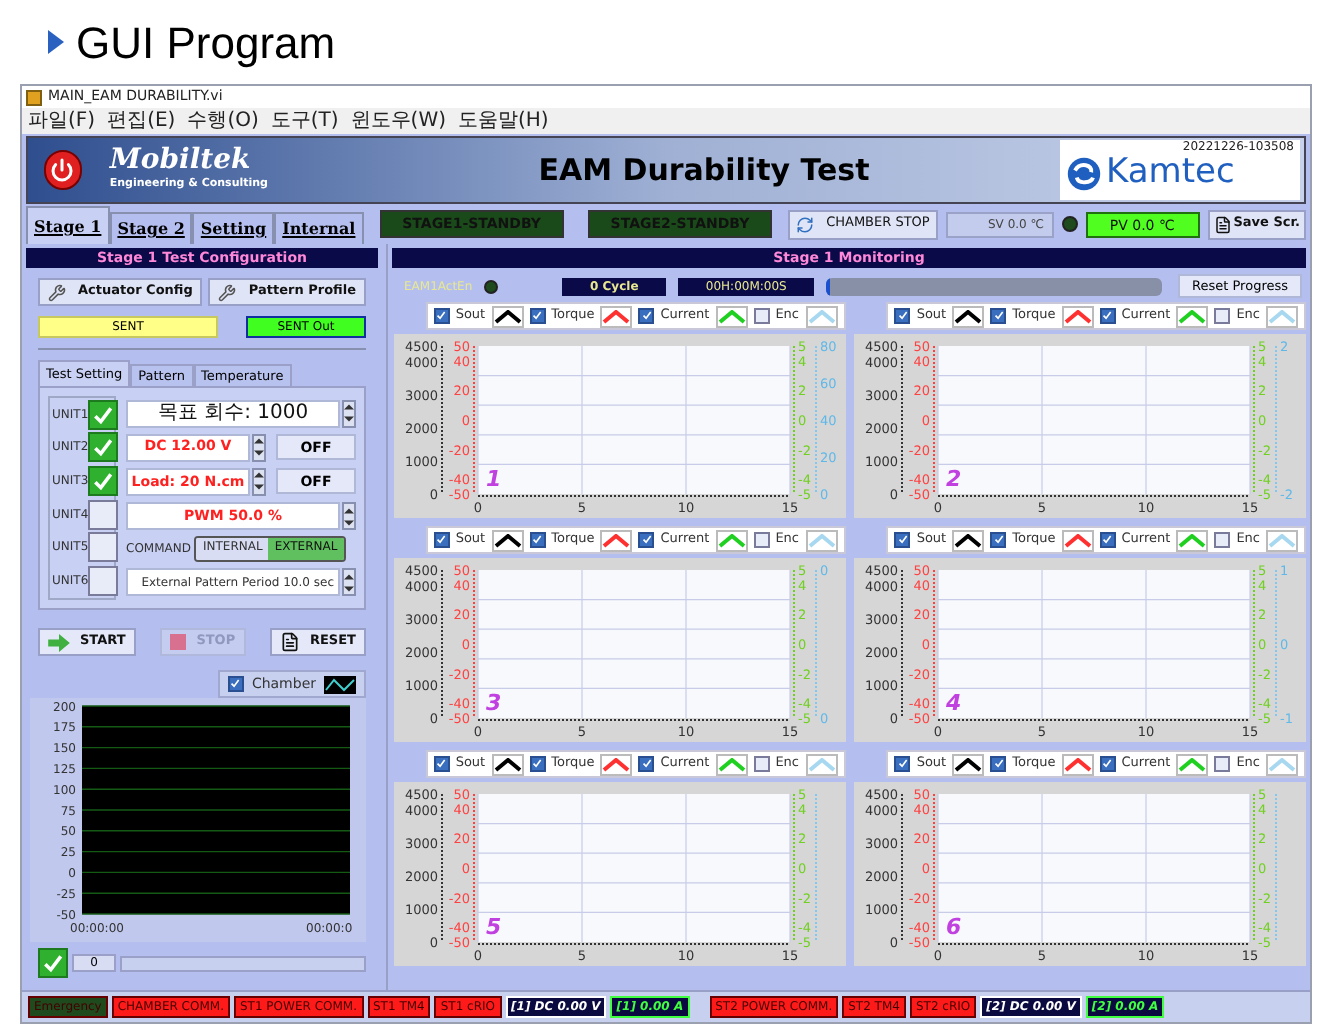  What do you see at coordinates (954, 479) in the screenshot?
I see `chart-number: 2` at bounding box center [954, 479].